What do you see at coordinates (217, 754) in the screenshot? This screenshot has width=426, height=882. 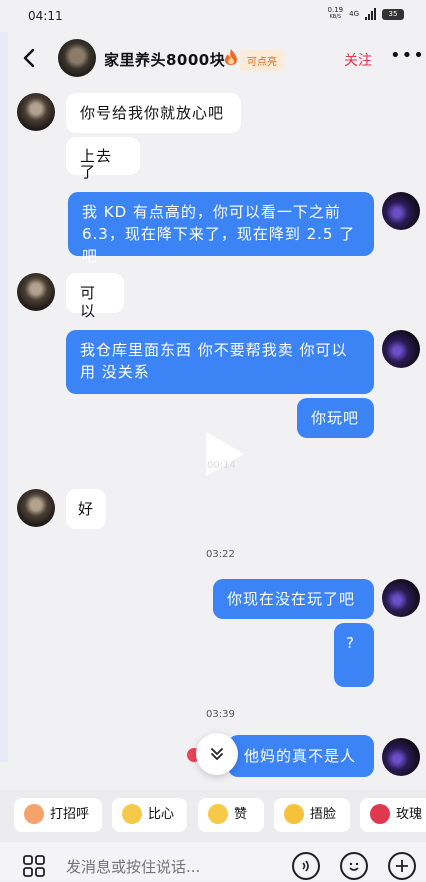 I see `chevron-double-down-icon` at bounding box center [217, 754].